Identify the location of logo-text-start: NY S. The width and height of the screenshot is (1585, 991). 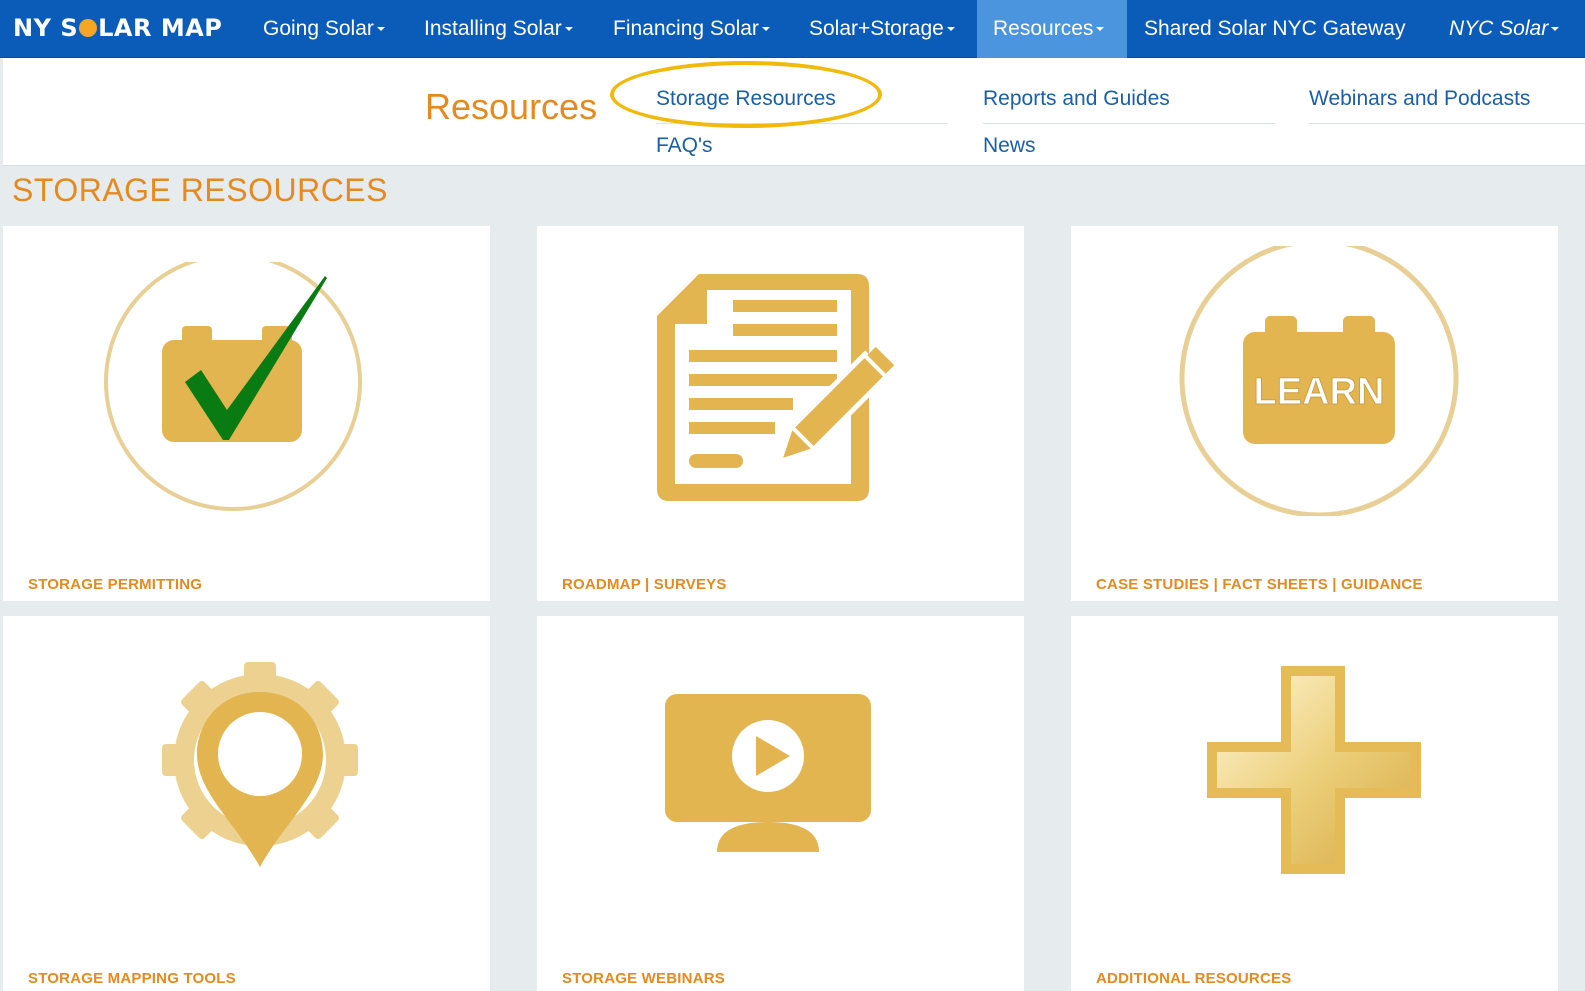
(46, 28).